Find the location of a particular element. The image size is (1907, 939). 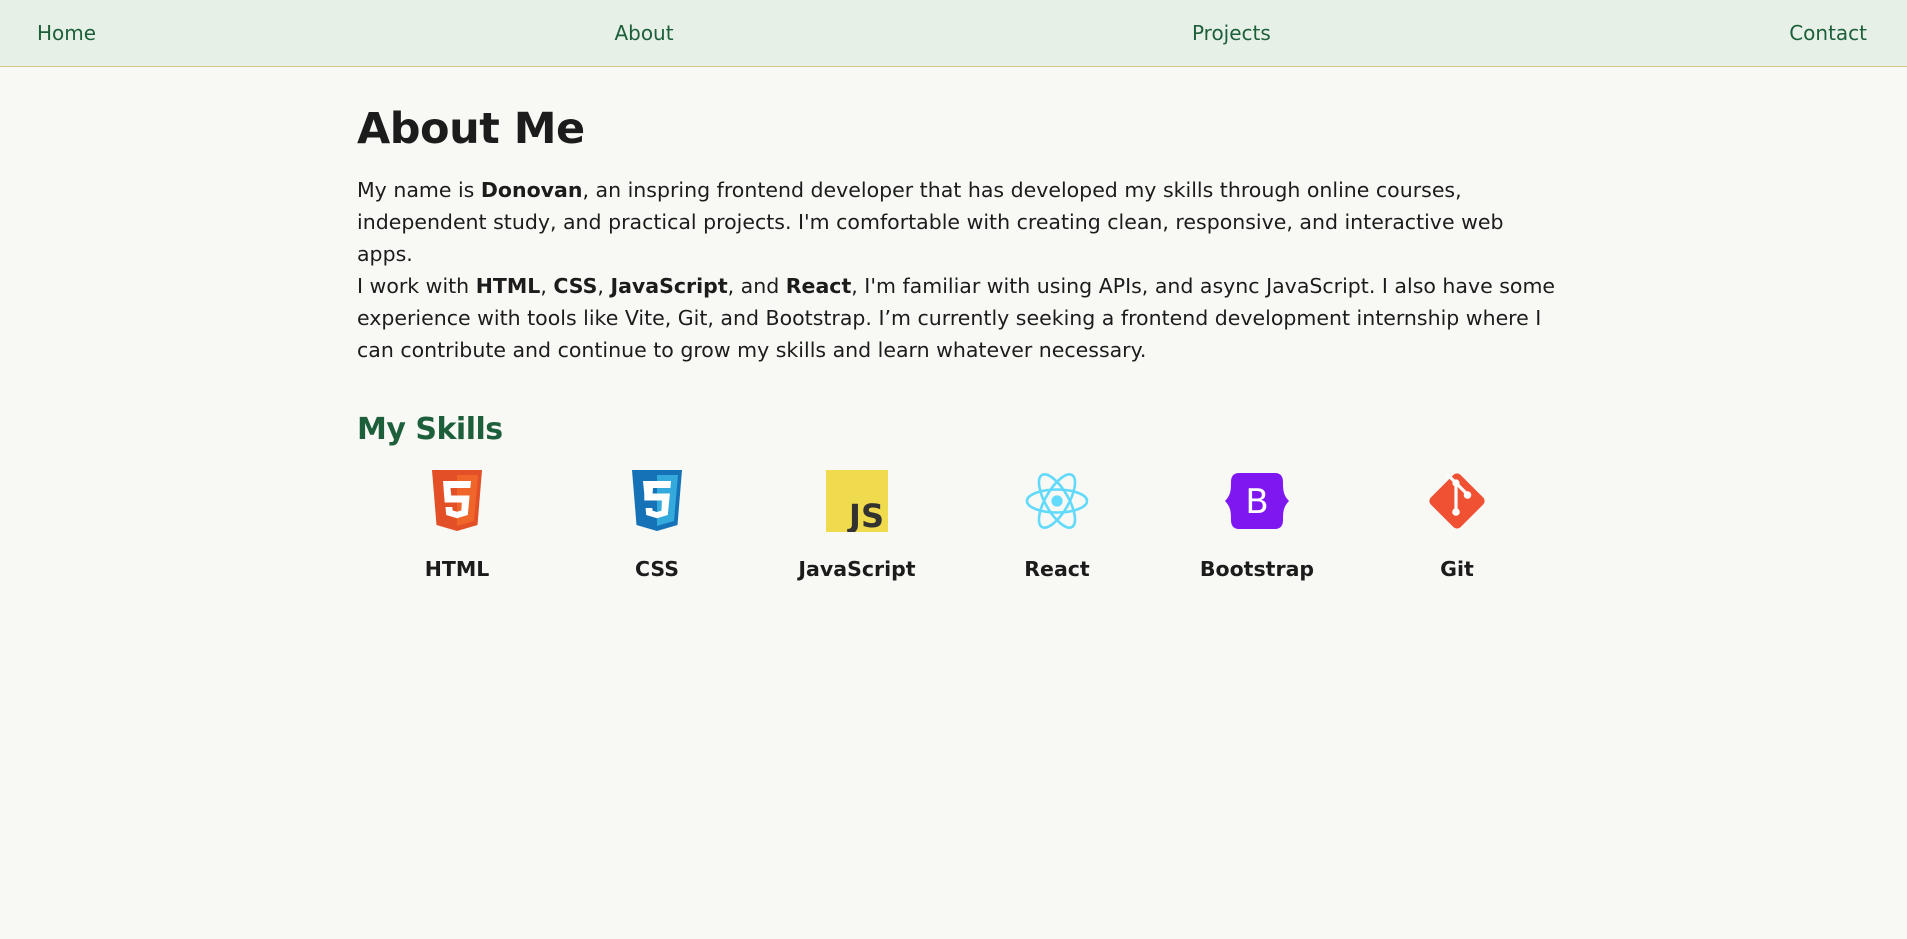

nav-link-projects: Projects is located at coordinates (1231, 33).